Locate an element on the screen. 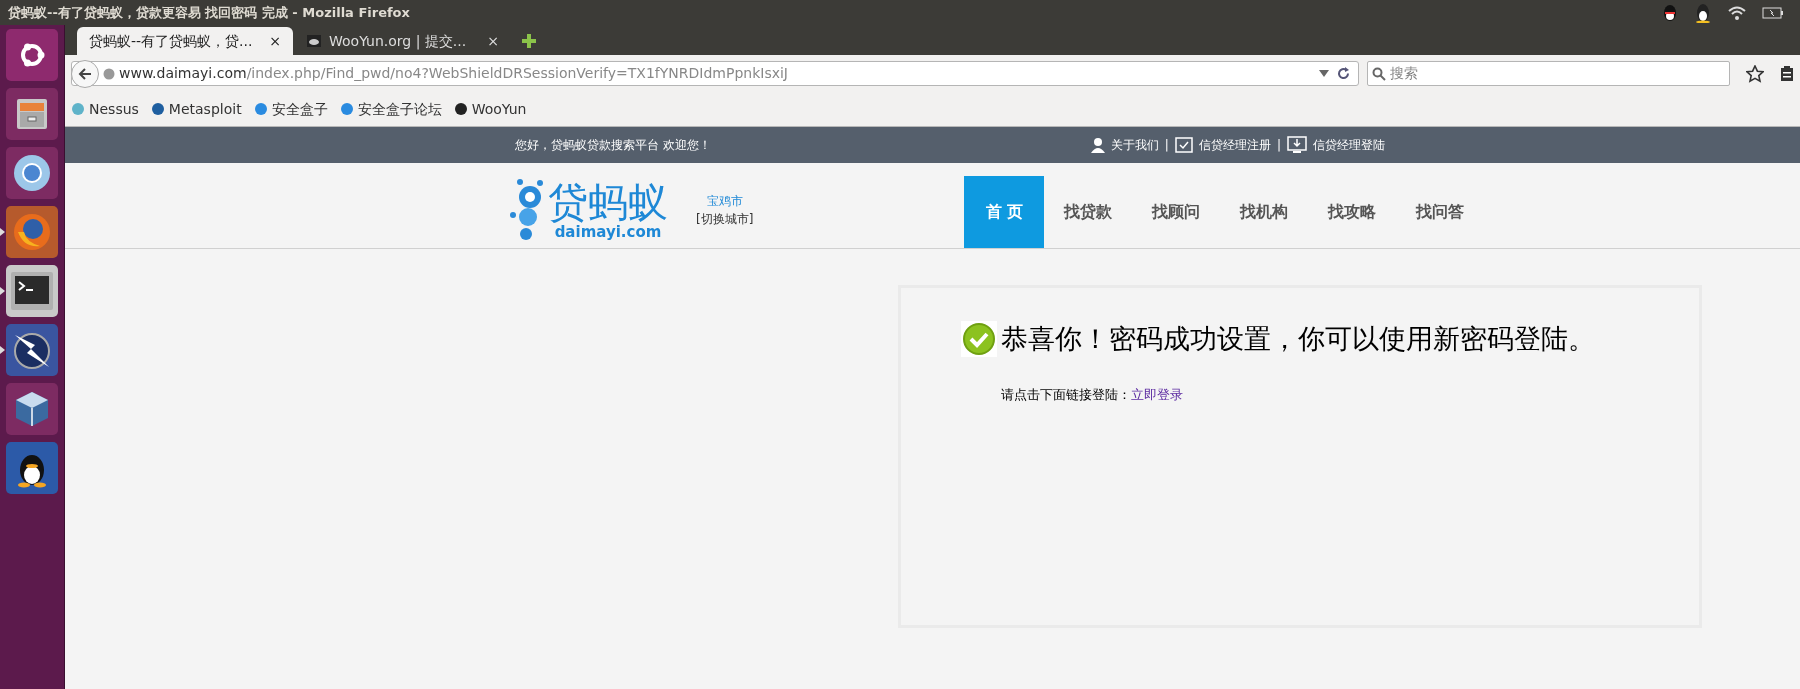  terminal-icon is located at coordinates (32, 291).